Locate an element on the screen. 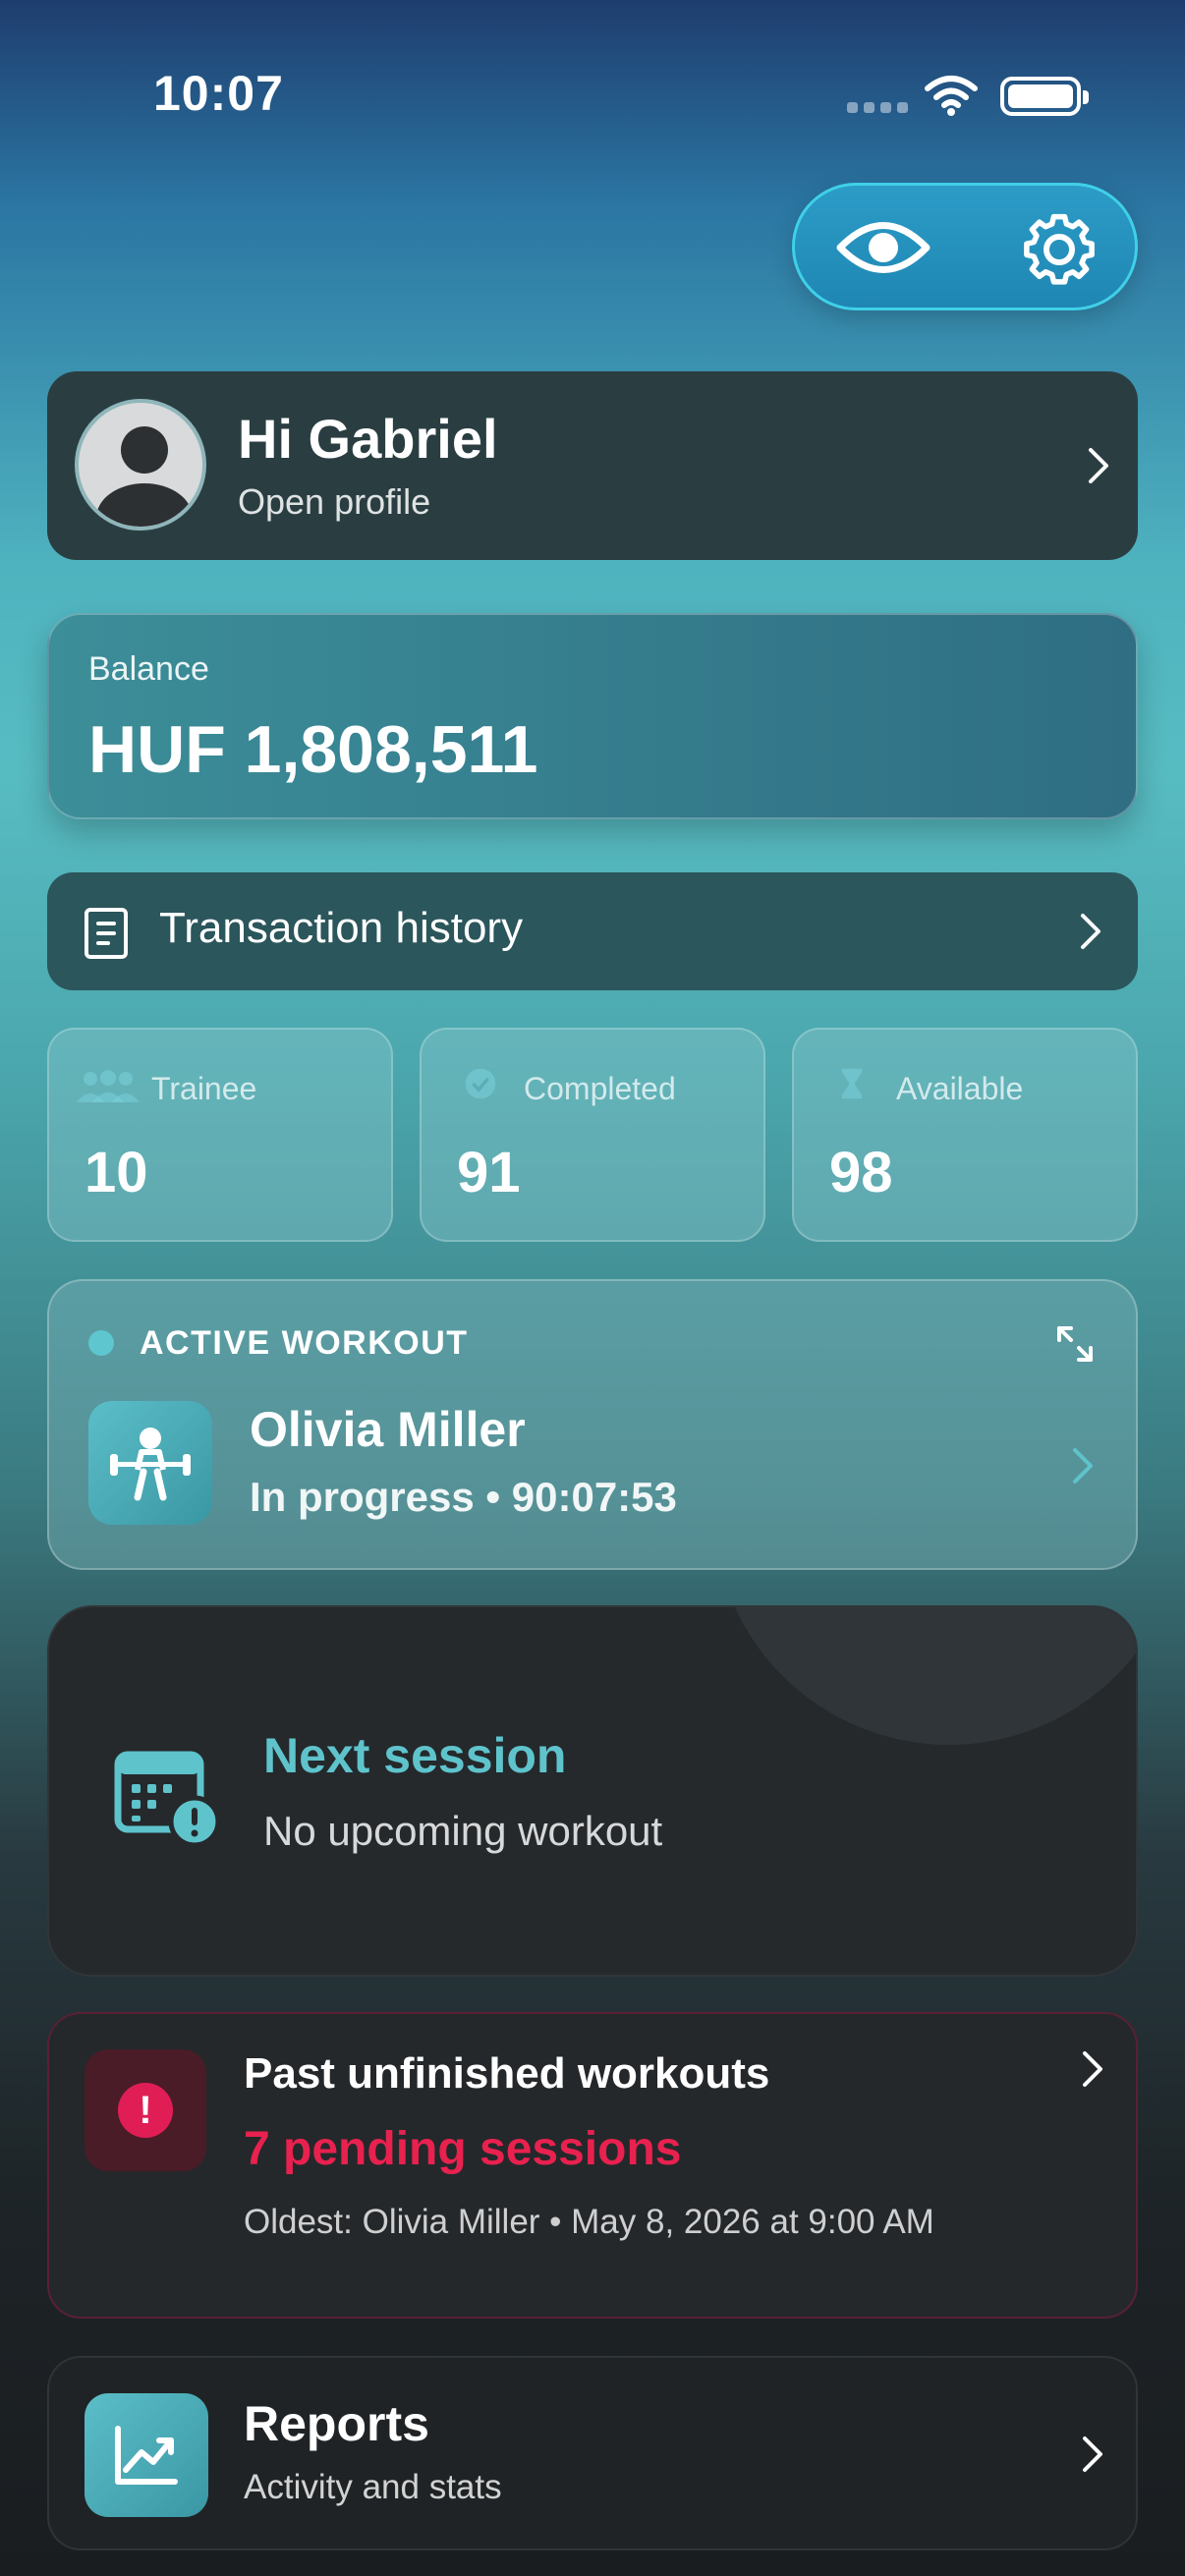 Image resolution: width=1185 pixels, height=2576 pixels. transaction-history-label: Transaction history is located at coordinates (342, 928).